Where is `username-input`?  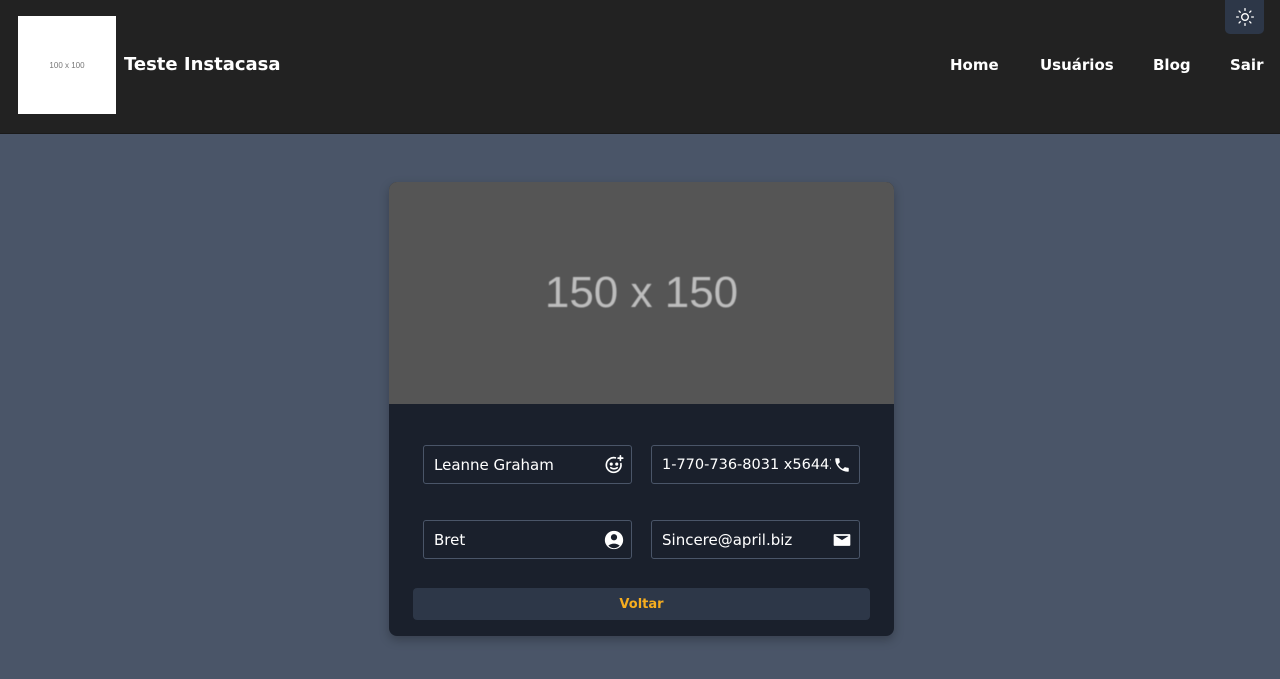 username-input is located at coordinates (518, 539).